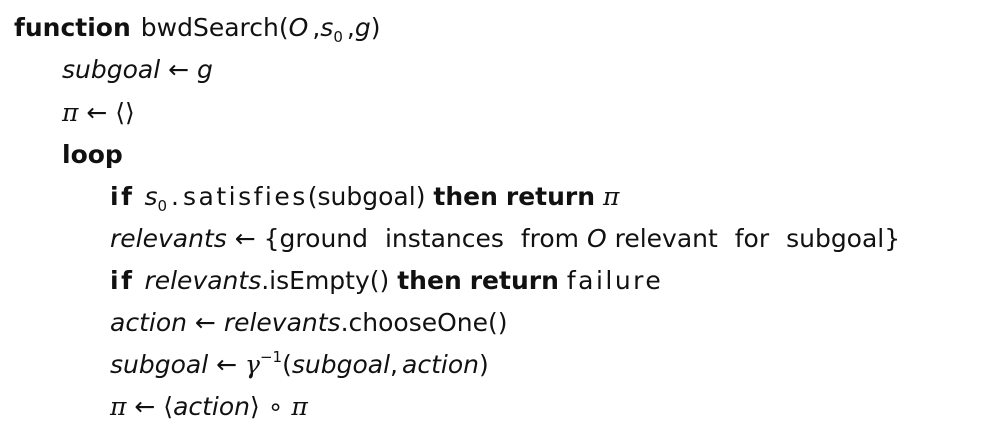  Describe the element at coordinates (757, 238) in the screenshot. I see `set-close-text: relevant for subgoal}` at that location.